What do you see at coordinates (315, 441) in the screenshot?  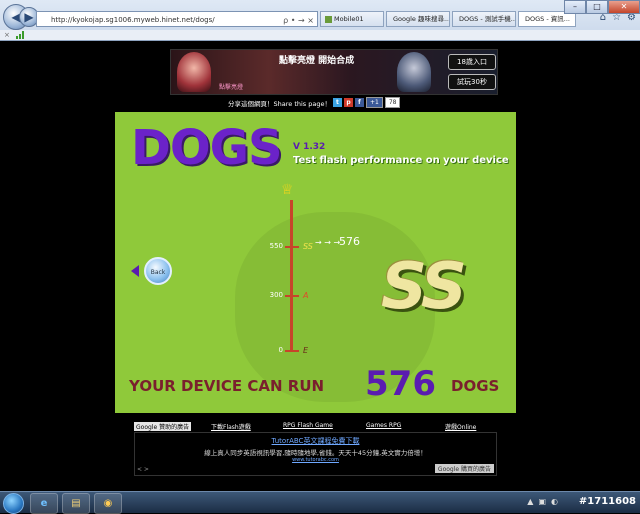 I see `ad-title: TutorABC英文課程免費下載` at bounding box center [315, 441].